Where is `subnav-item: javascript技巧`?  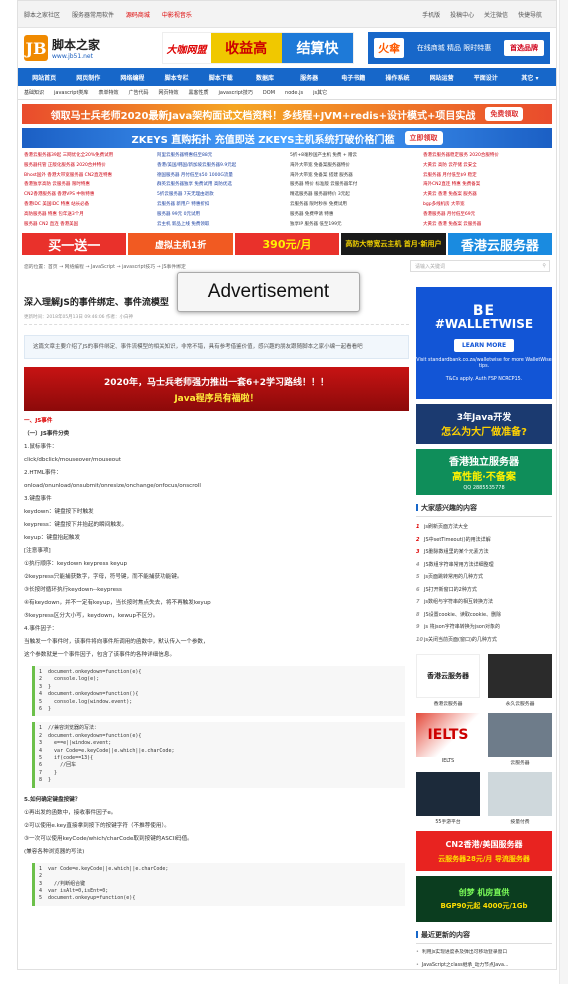 subnav-item: javascript技巧 is located at coordinates (236, 92).